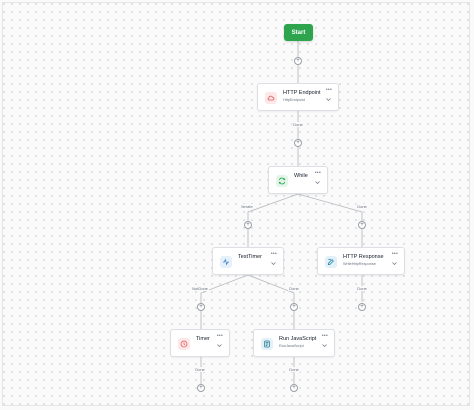  I want to click on clock-icon, so click(184, 344).